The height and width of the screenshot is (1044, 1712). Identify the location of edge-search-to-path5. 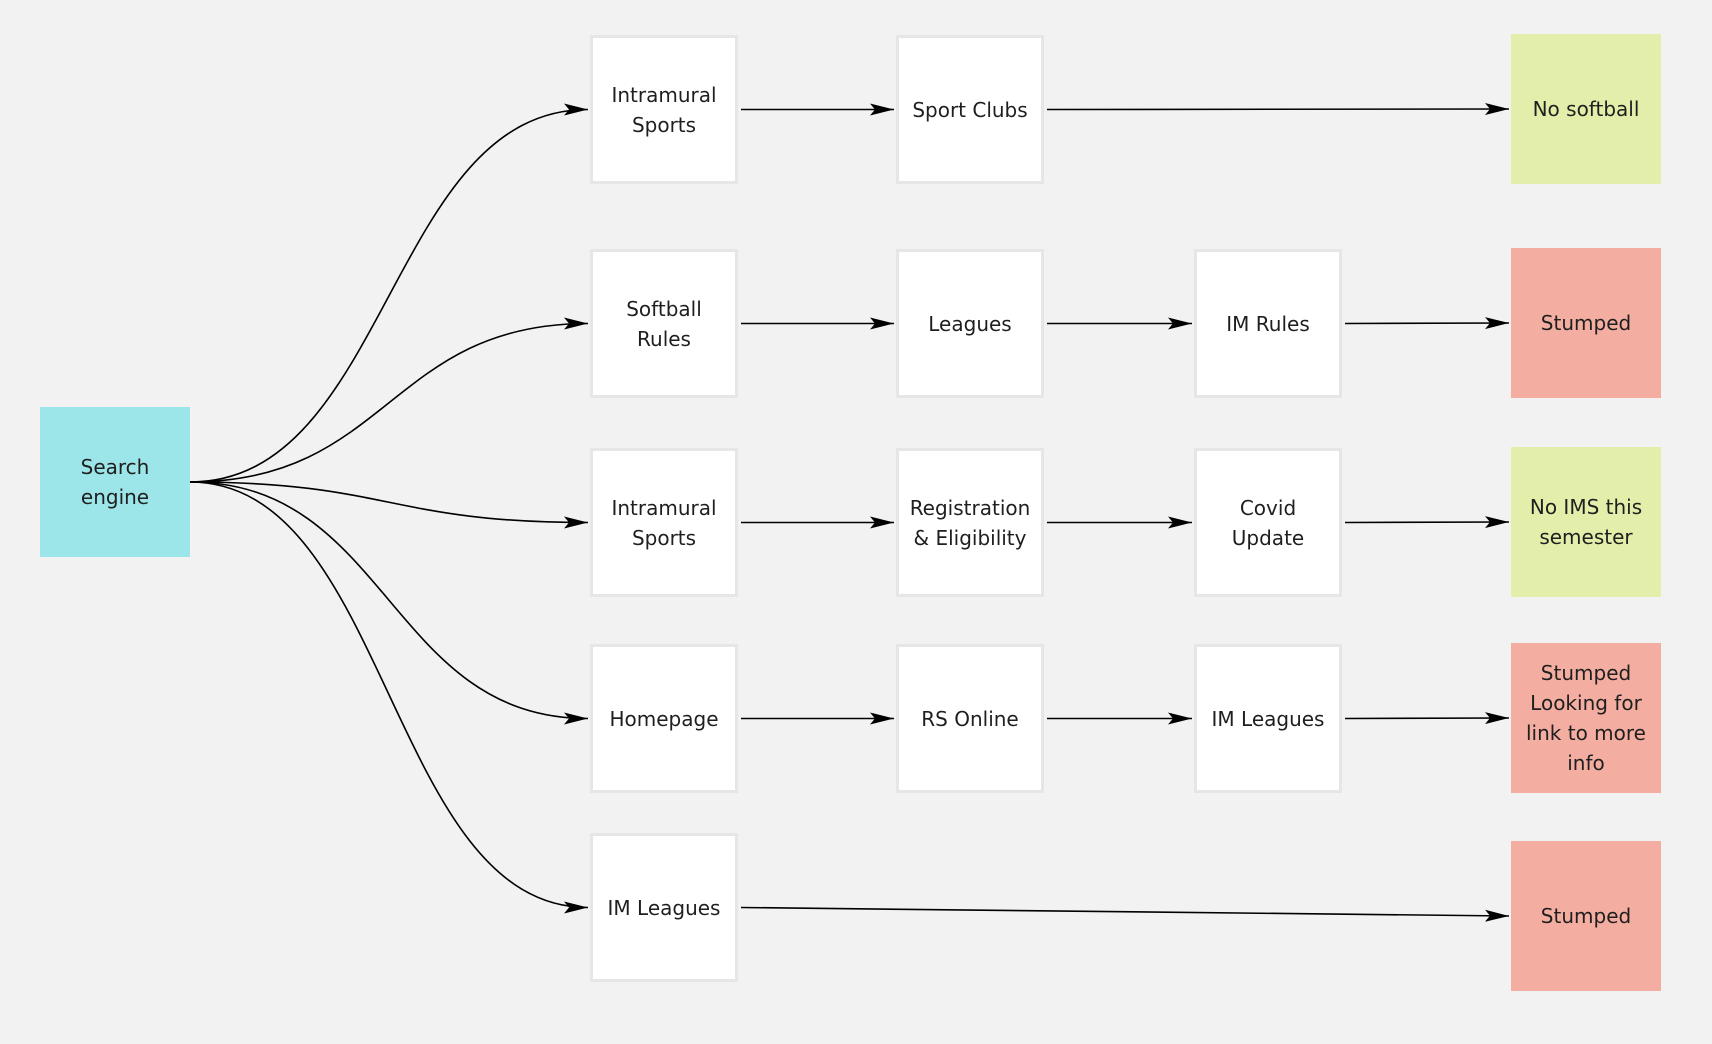
(389, 697).